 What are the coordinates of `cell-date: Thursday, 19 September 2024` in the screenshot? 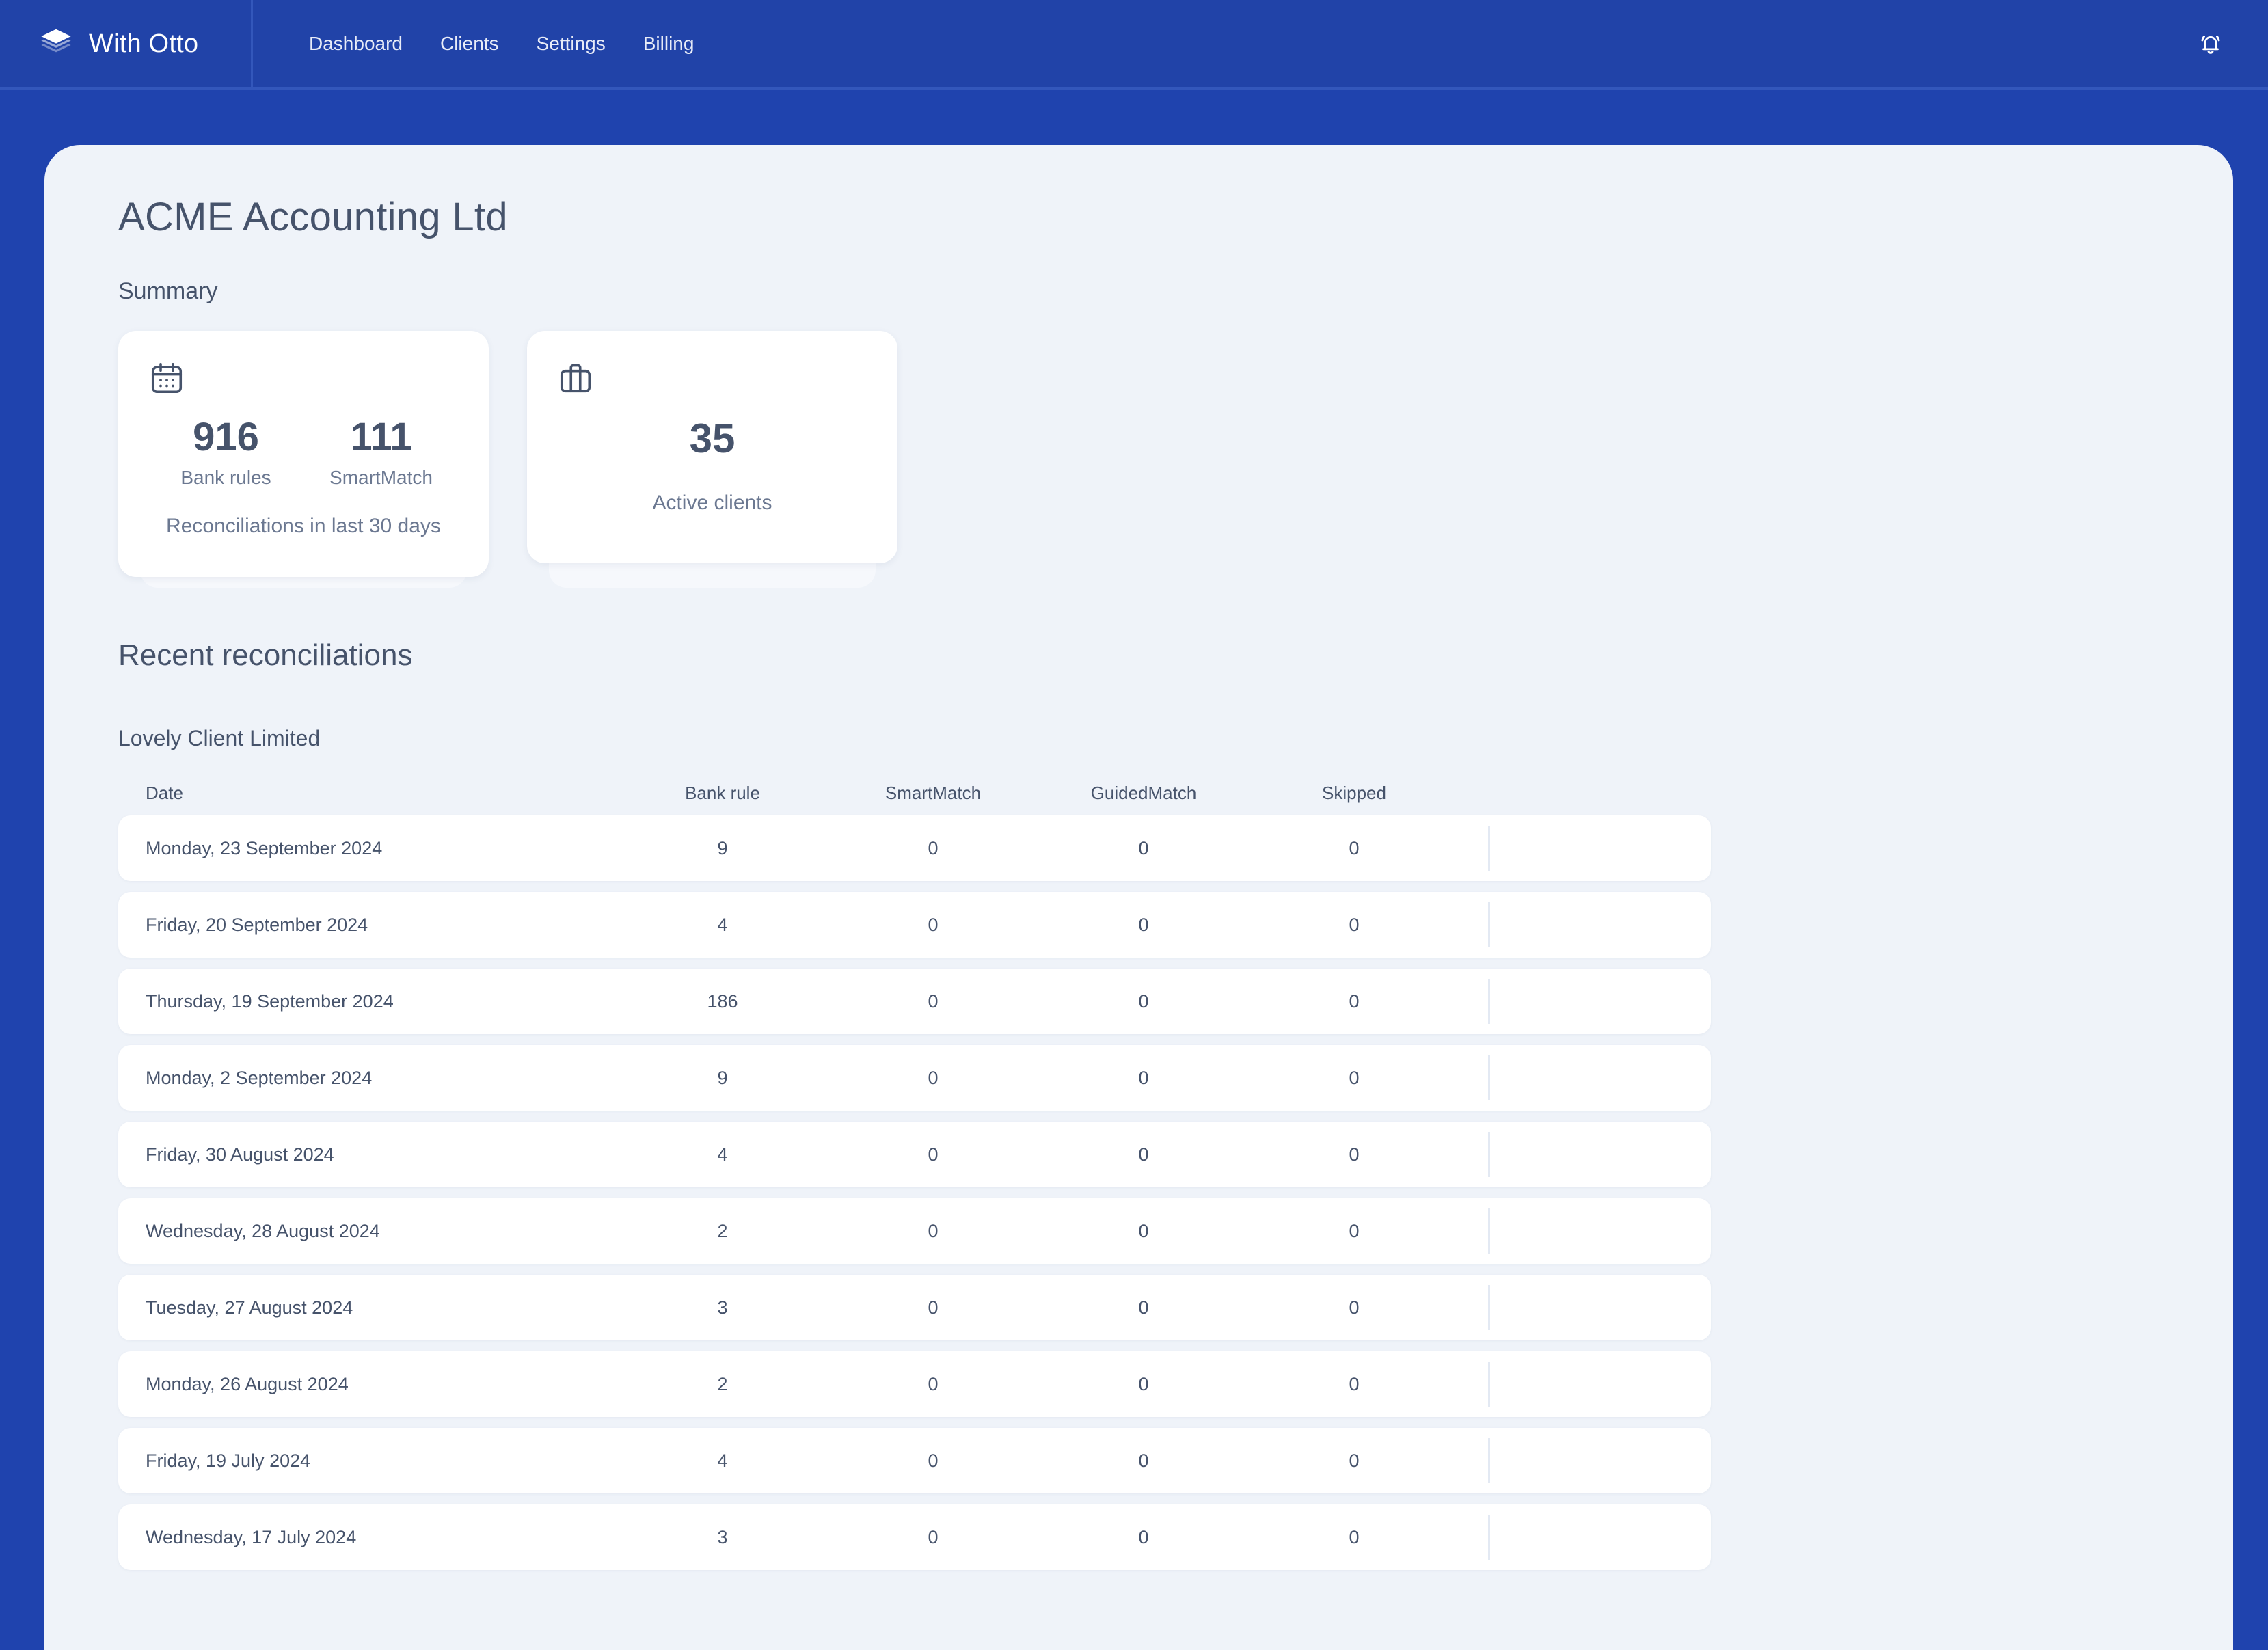 It's located at (270, 1001).